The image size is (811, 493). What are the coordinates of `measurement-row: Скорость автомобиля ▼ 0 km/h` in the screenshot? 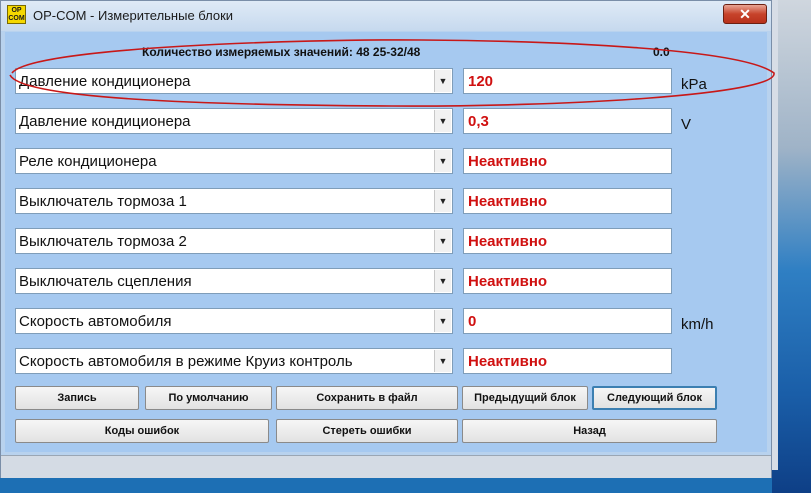 It's located at (386, 323).